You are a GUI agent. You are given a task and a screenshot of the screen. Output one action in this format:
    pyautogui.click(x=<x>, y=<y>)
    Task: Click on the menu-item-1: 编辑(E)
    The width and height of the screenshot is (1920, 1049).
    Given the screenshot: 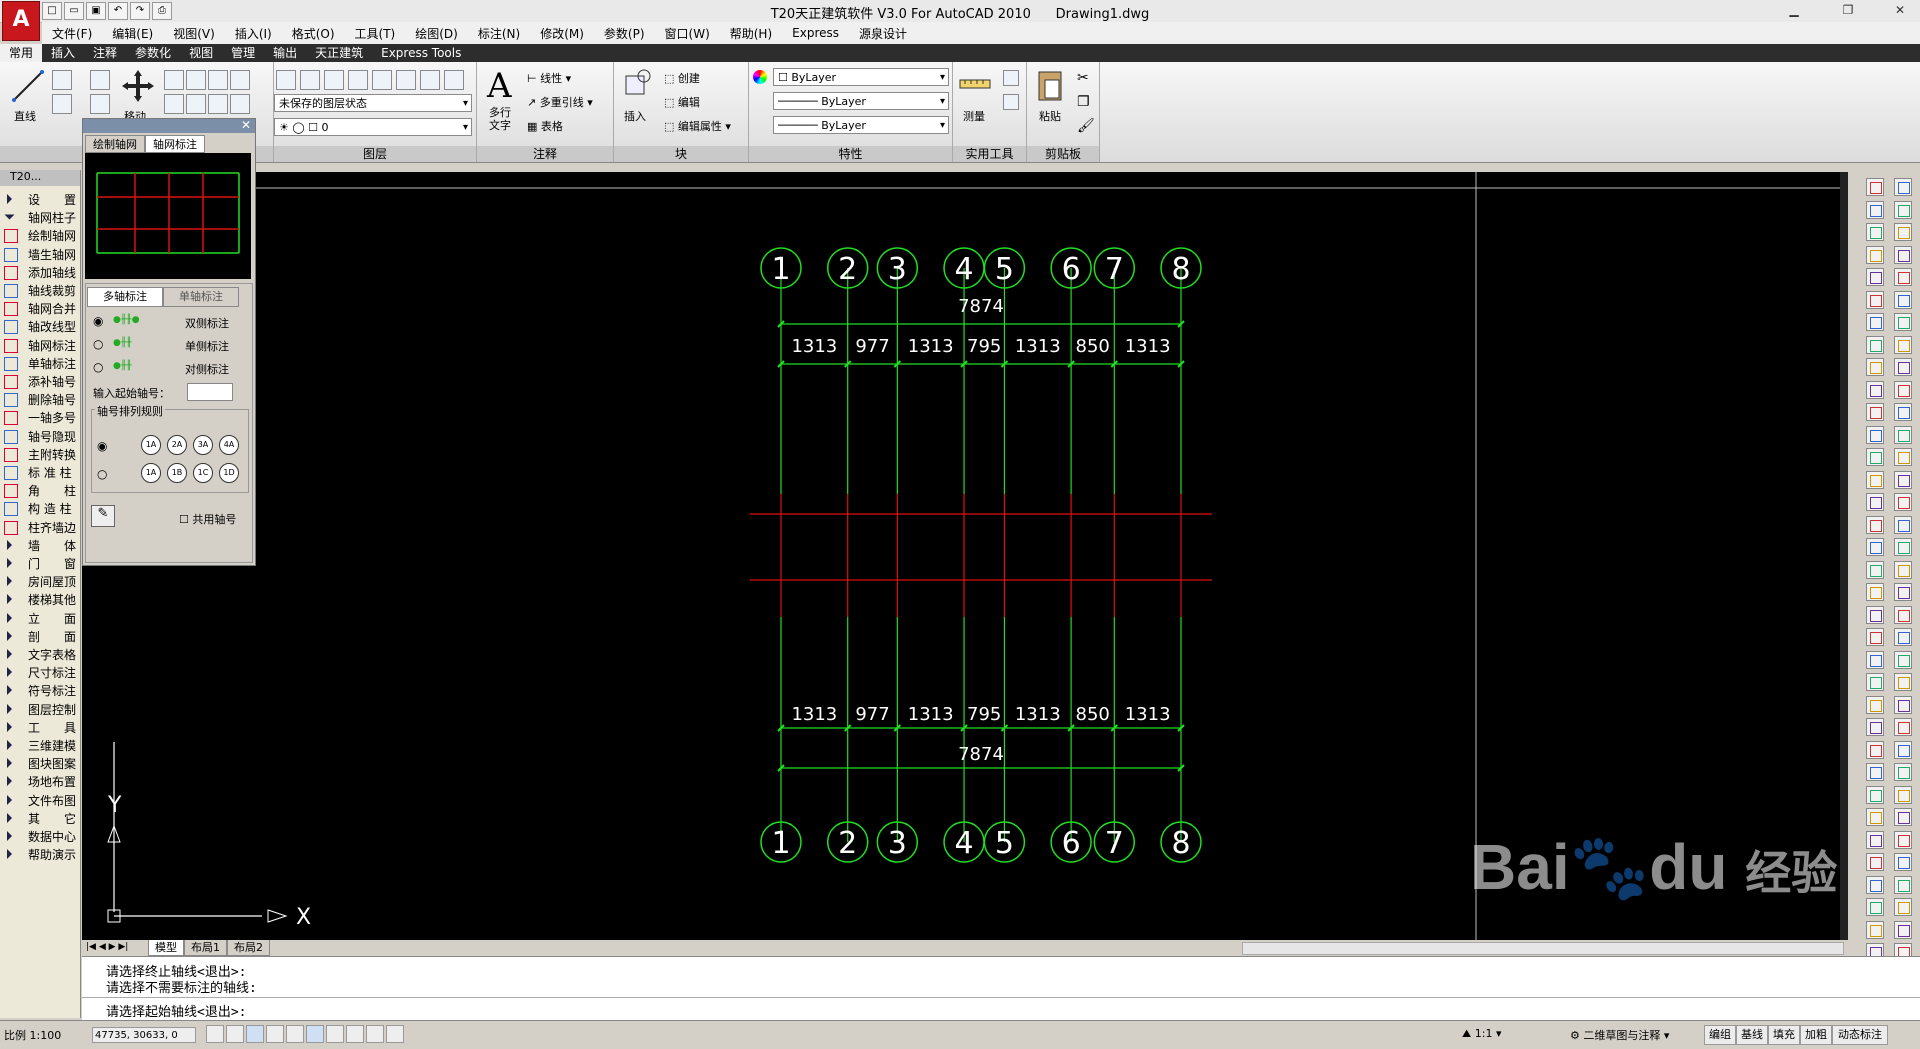 What is the action you would take?
    pyautogui.click(x=132, y=33)
    